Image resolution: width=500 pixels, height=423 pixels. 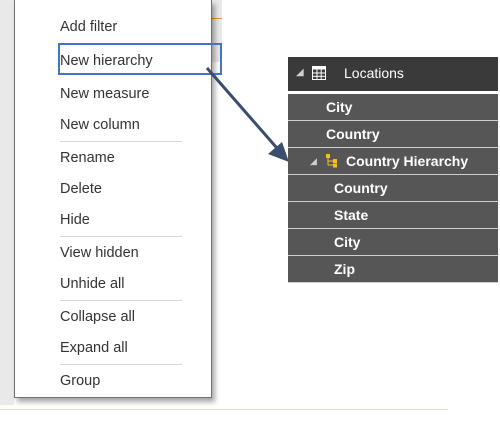 I want to click on table-header-locations: ◢ Locations, so click(x=393, y=74).